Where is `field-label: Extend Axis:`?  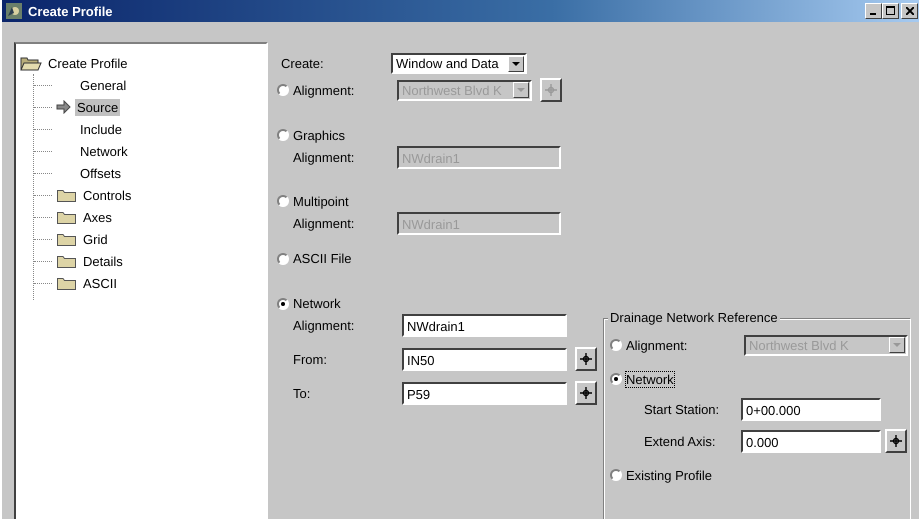
field-label: Extend Axis: is located at coordinates (680, 441).